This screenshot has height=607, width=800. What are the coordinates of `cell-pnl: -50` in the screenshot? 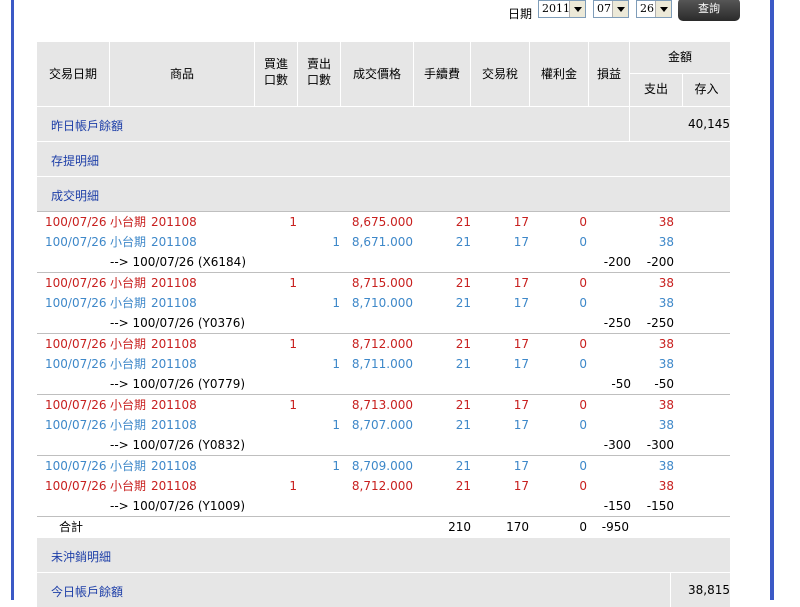 It's located at (621, 384).